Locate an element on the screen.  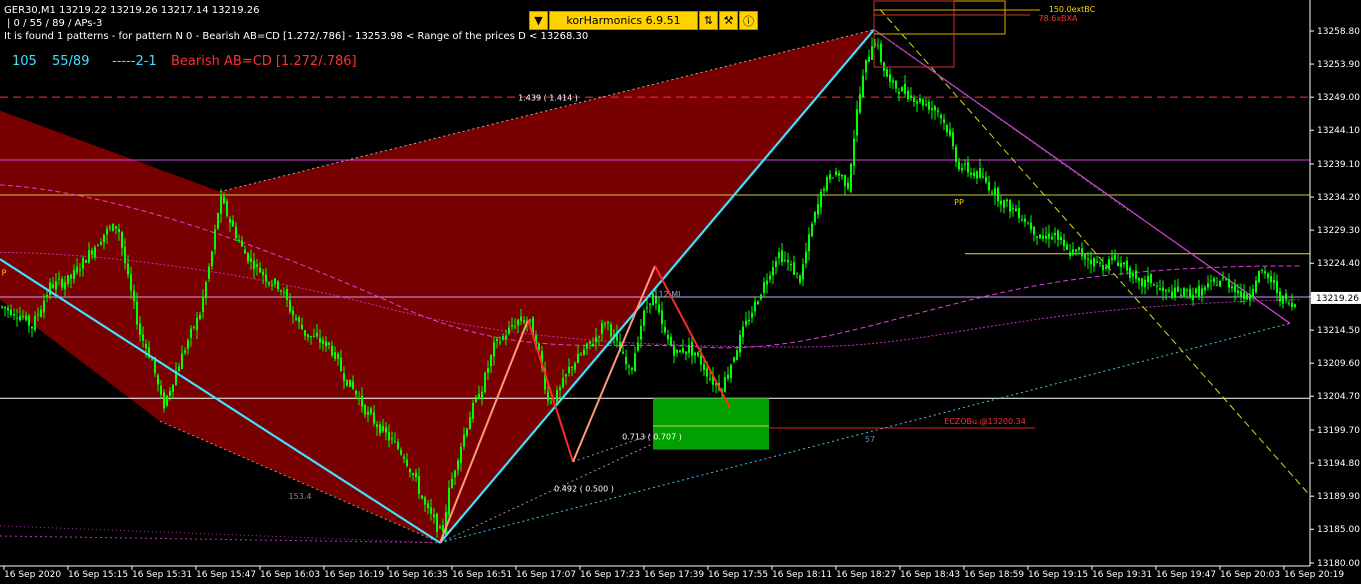
tools-icon: ⚒ is located at coordinates (728, 20).